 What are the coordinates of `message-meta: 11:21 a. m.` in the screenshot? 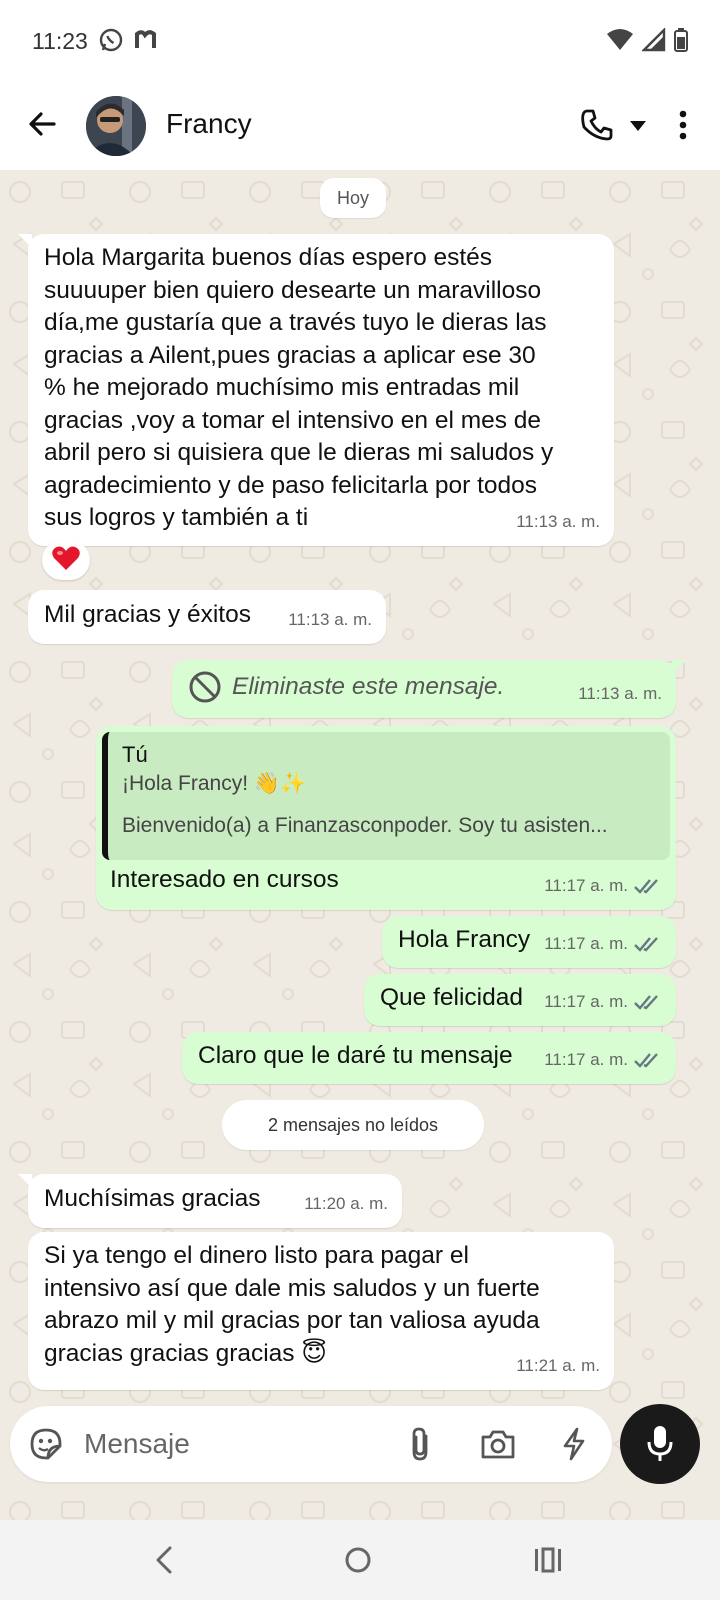 It's located at (558, 1366).